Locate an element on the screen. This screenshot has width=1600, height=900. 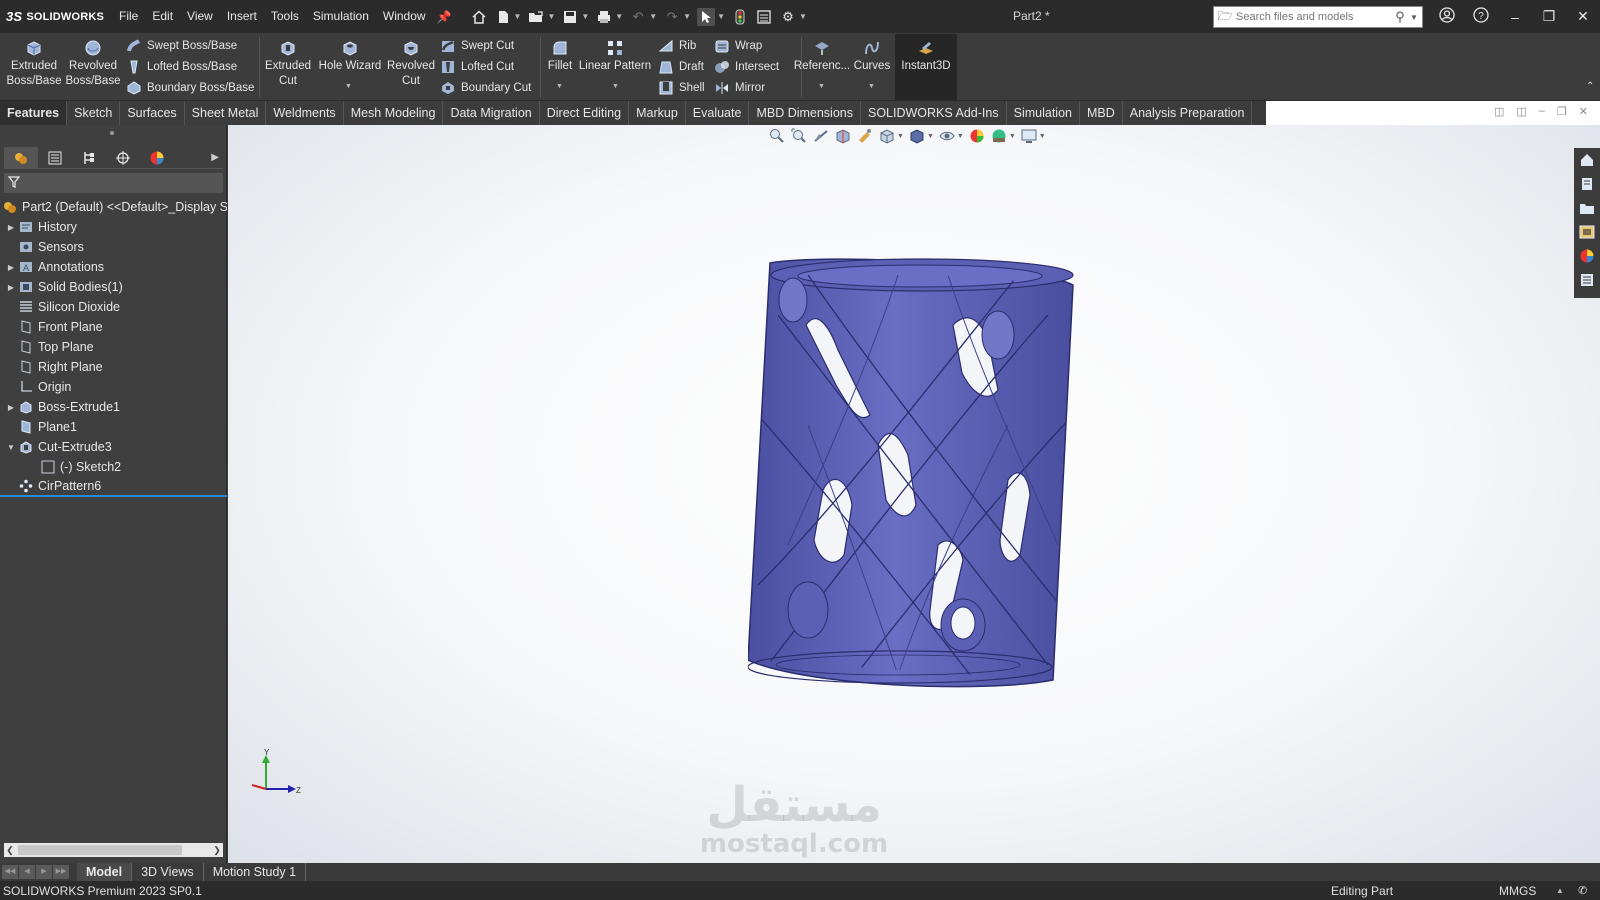
search-input is located at coordinates (1313, 17).